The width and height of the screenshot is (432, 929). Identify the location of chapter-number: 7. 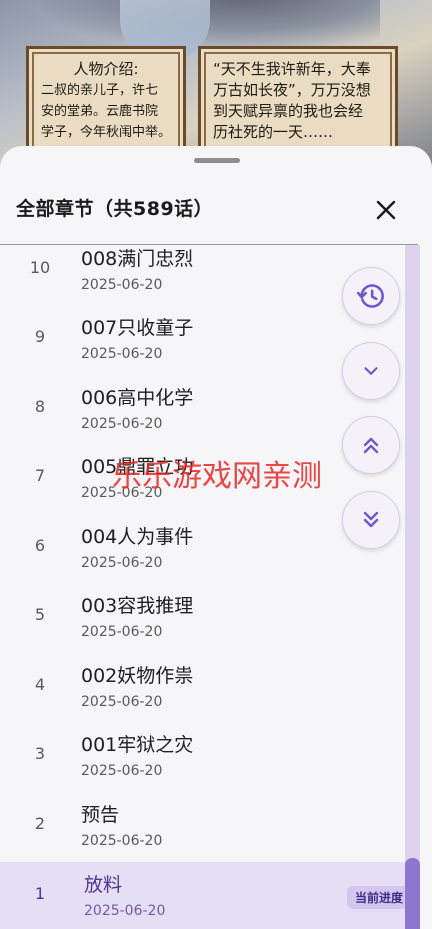
(40, 475).